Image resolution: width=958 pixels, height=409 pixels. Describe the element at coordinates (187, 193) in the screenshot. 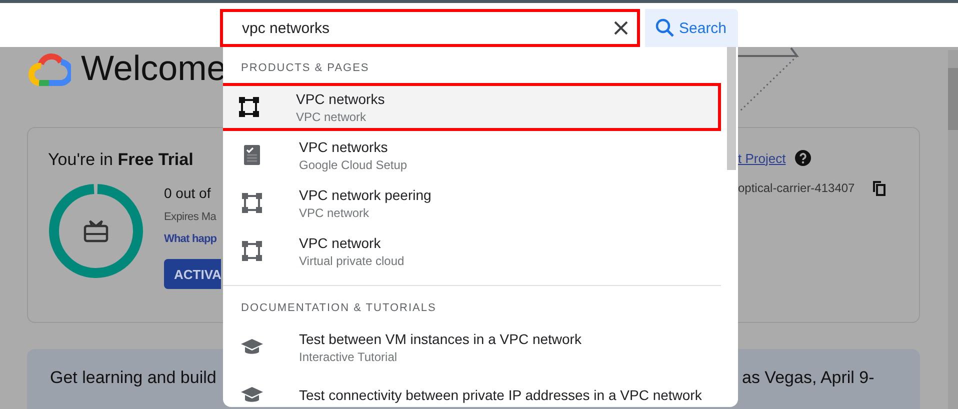

I see `credit-text: 0 out of` at that location.